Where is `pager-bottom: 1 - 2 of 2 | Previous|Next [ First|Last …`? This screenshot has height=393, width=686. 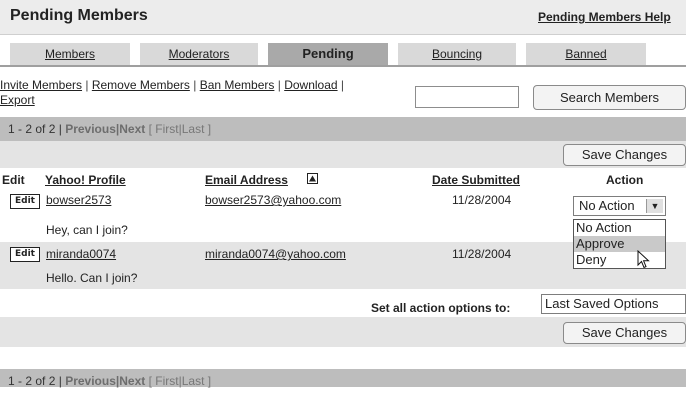
pager-bottom: 1 - 2 of 2 | Previous|Next [ First|Last … is located at coordinates (343, 378).